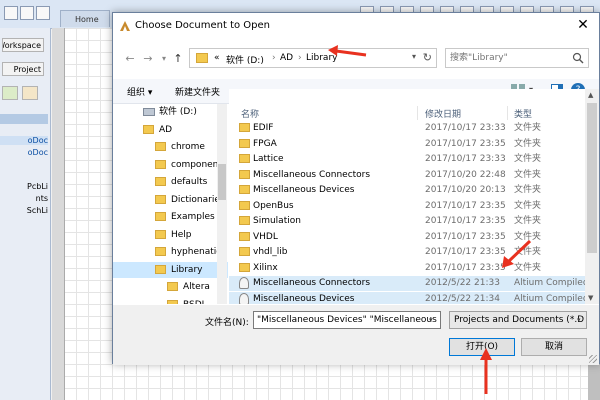 This screenshot has height=400, width=600. What do you see at coordinates (250, 113) in the screenshot?
I see `column-header-name: 名称` at bounding box center [250, 113].